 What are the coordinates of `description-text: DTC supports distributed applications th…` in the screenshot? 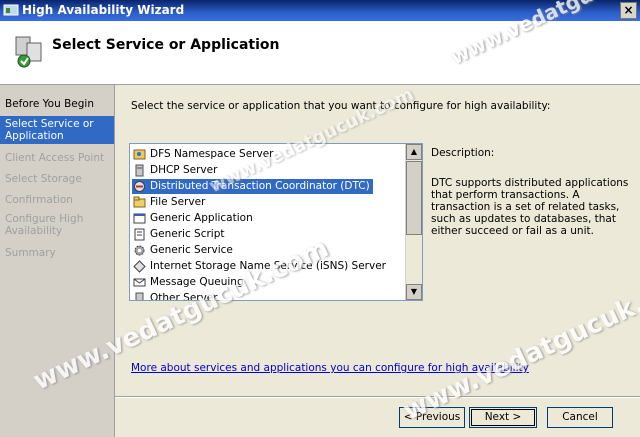 It's located at (530, 207).